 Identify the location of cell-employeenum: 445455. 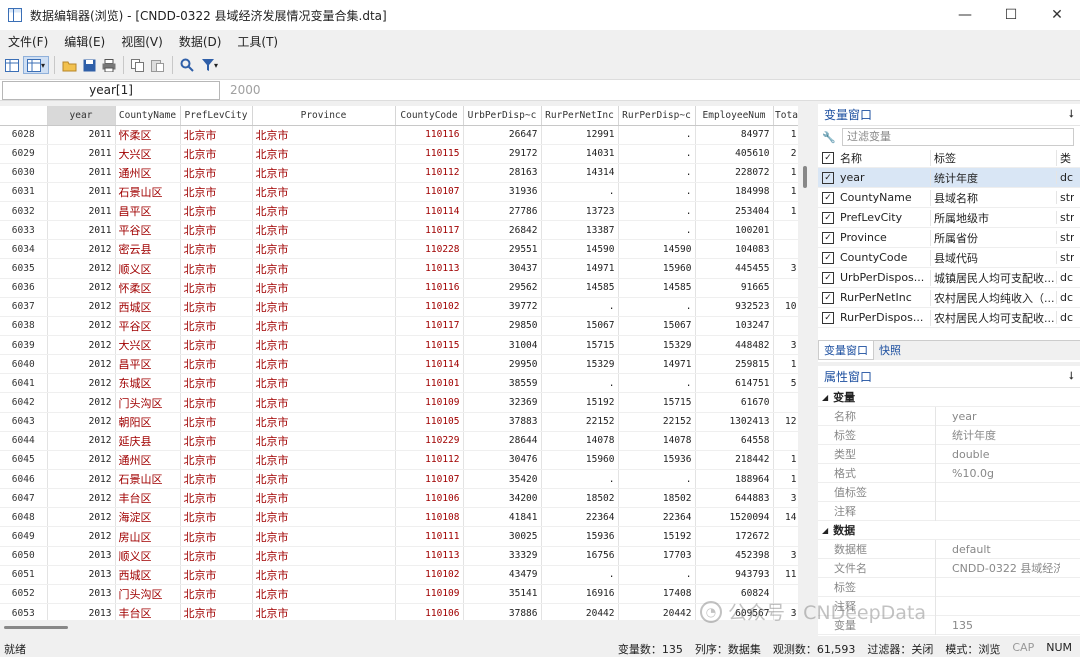
(734, 268).